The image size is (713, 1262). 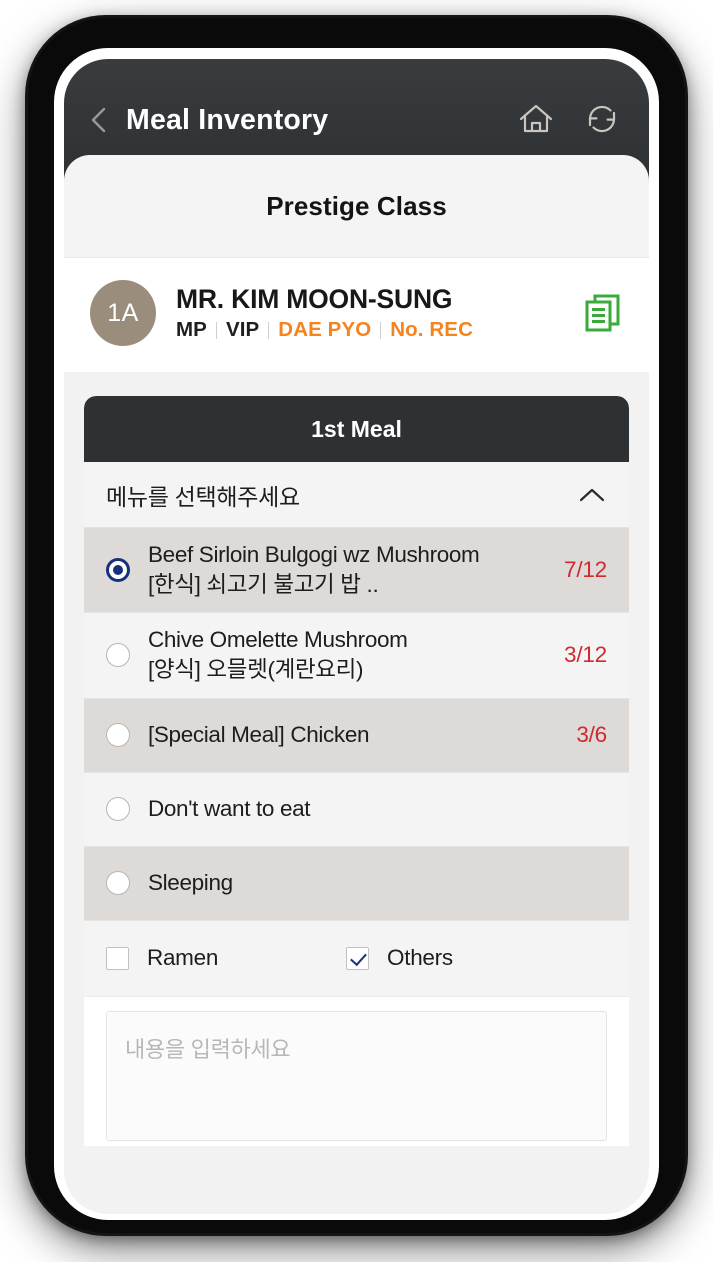 I want to click on documents-copy-icon, so click(x=602, y=313).